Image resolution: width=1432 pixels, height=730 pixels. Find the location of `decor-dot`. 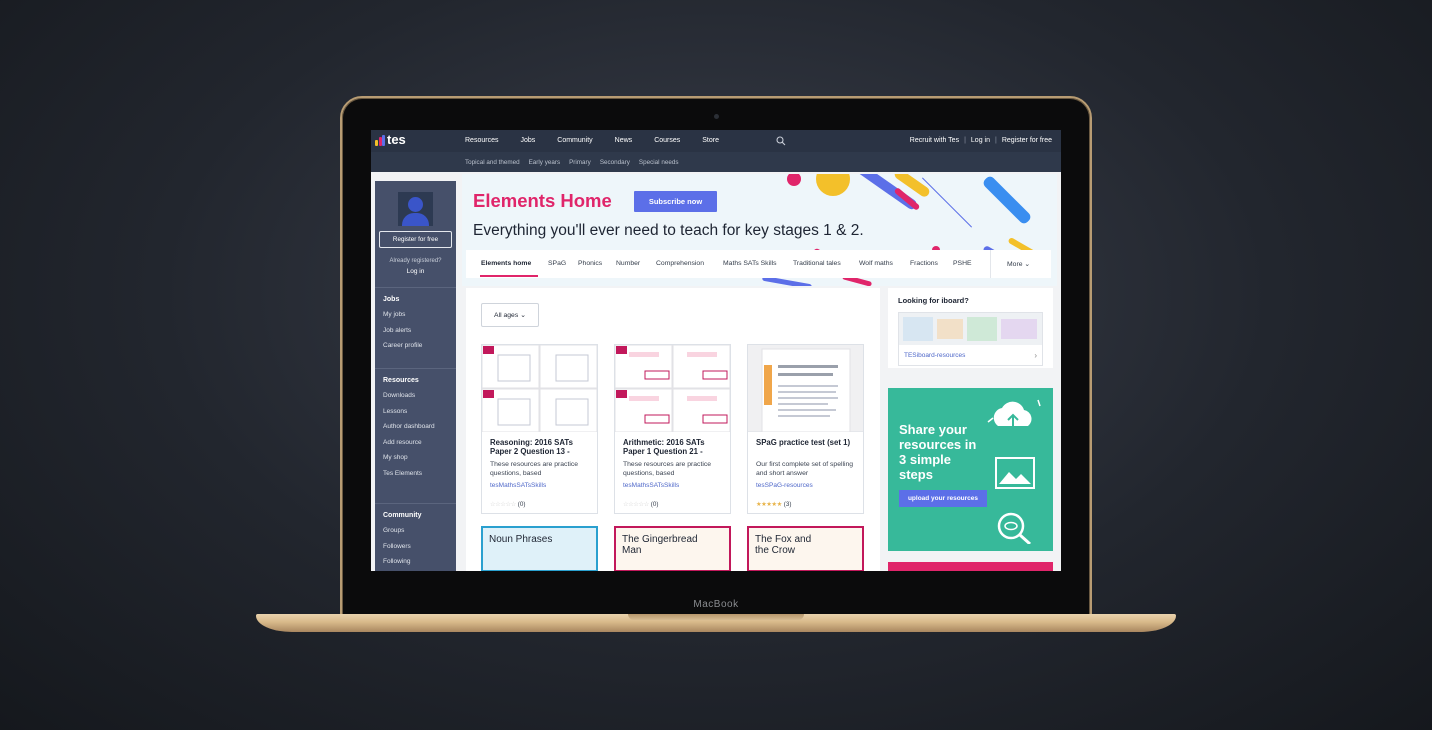

decor-dot is located at coordinates (833, 185).